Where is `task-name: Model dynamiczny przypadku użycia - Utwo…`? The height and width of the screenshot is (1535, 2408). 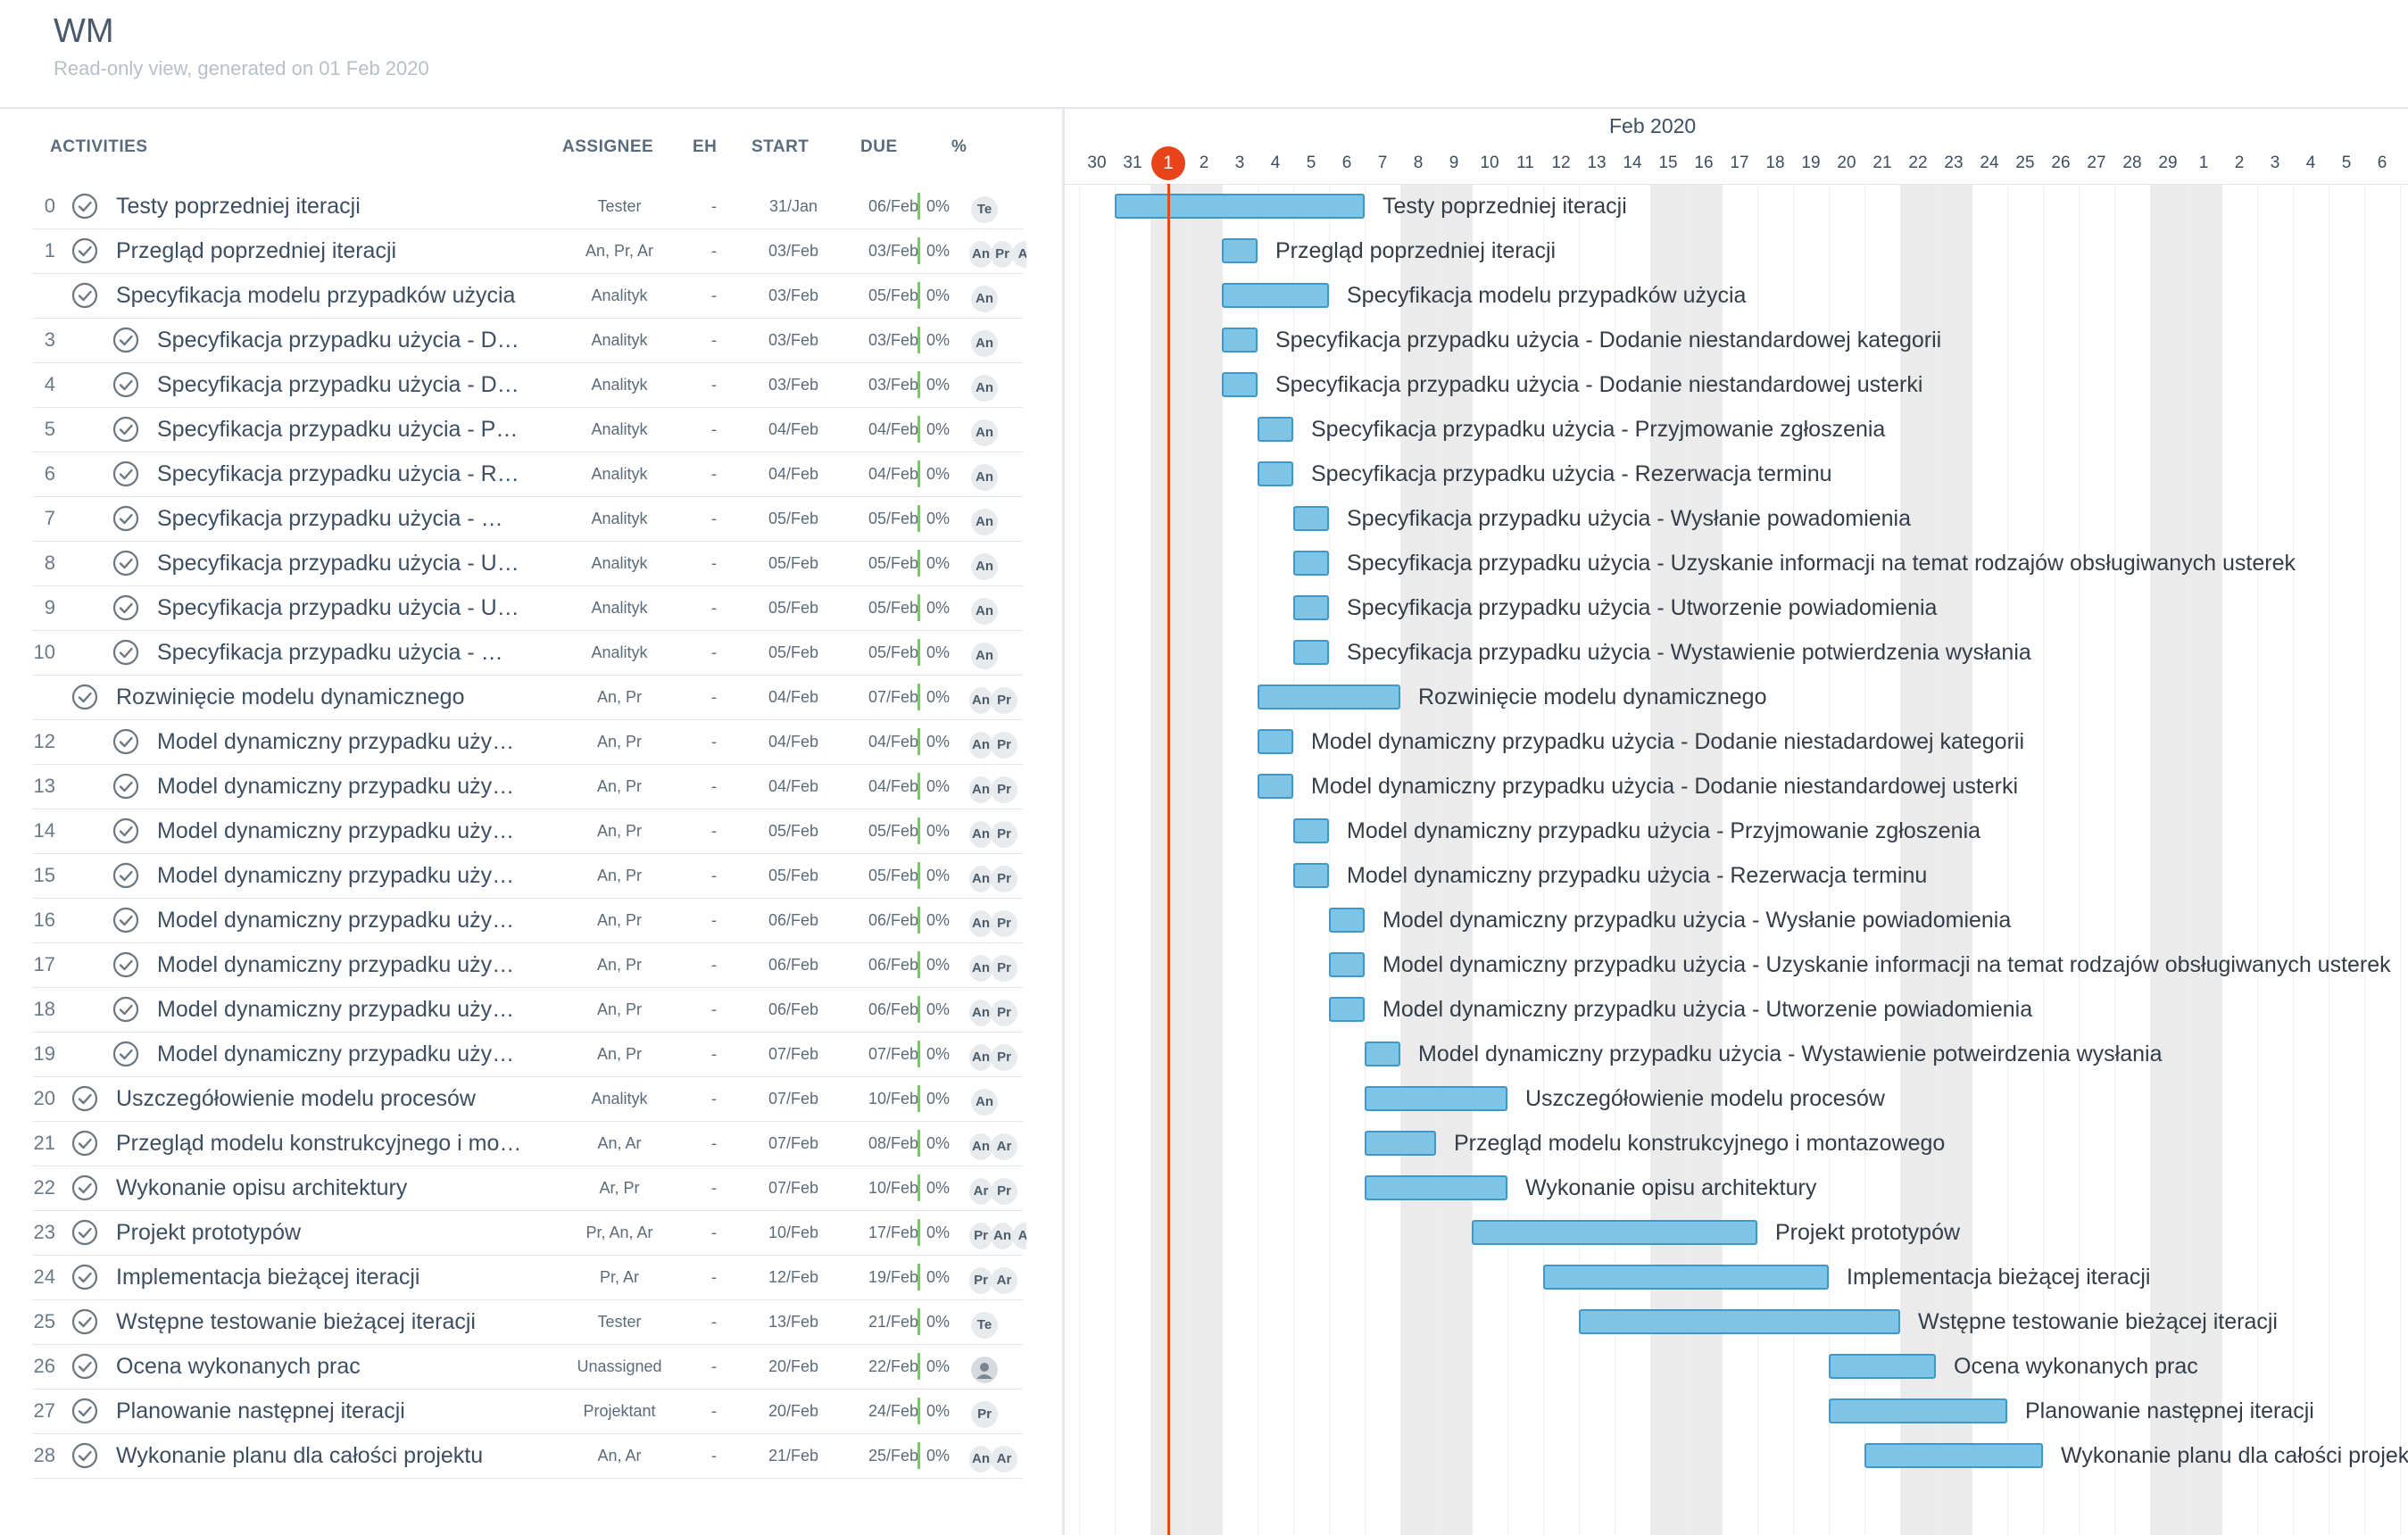 task-name: Model dynamiczny przypadku użycia - Utwo… is located at coordinates (340, 1010).